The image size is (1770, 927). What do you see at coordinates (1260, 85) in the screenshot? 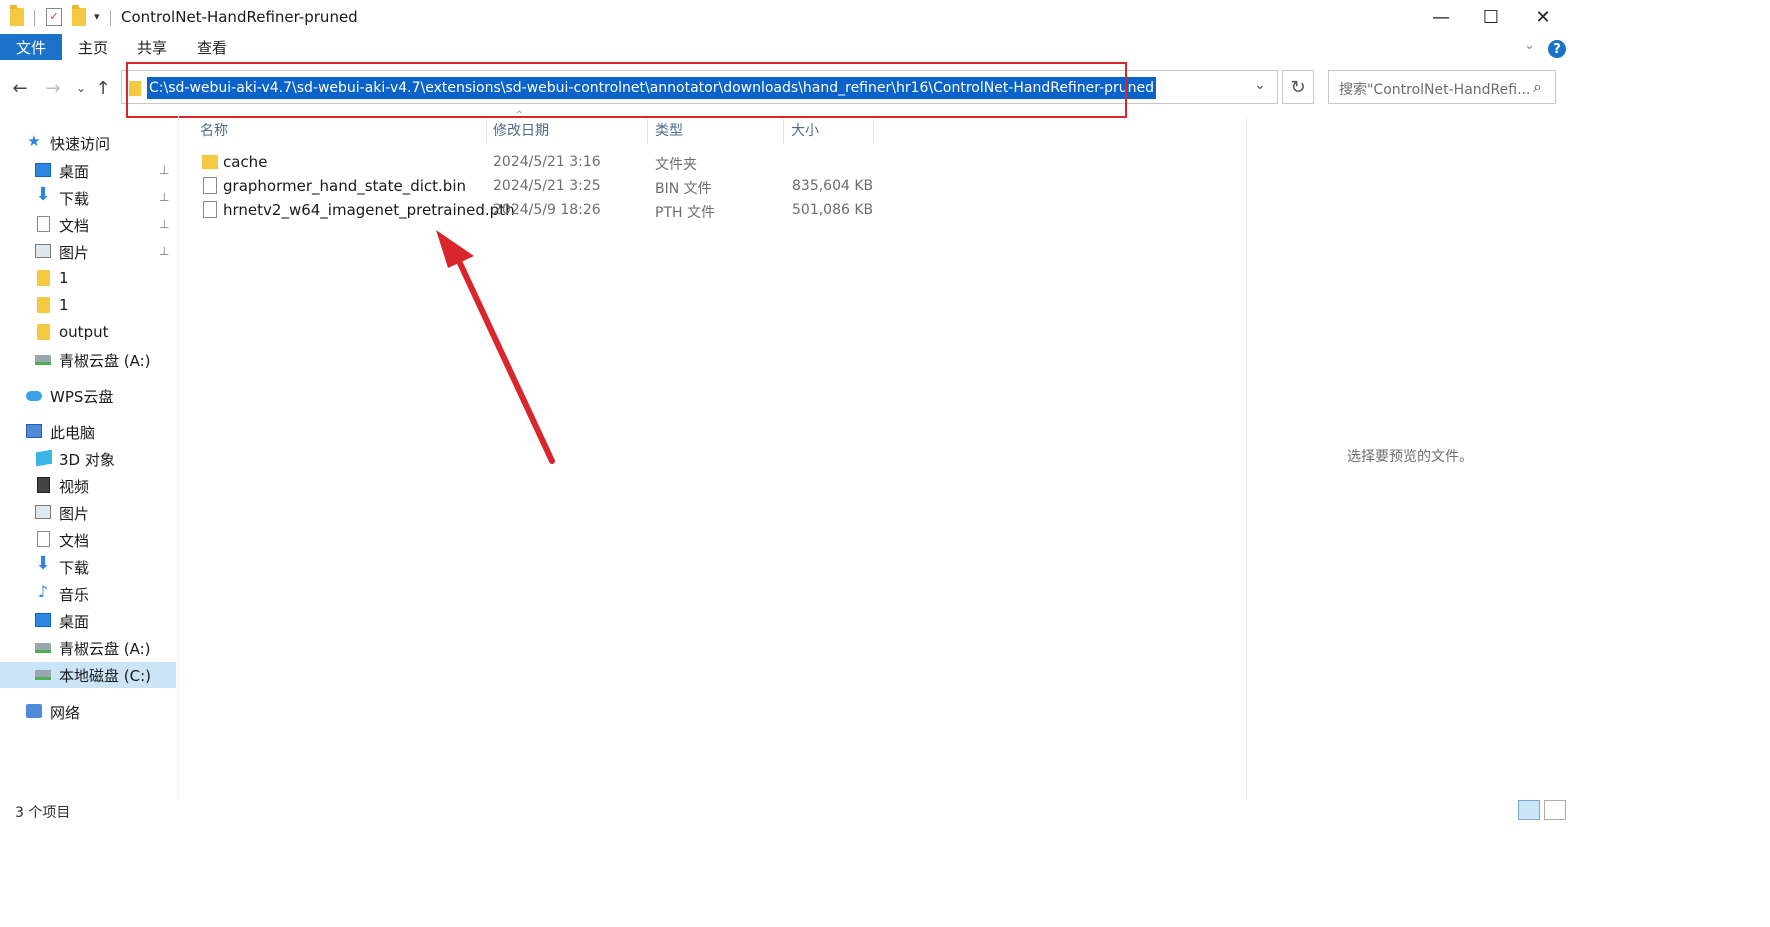
I see `chevron-down-icon: ⌄` at bounding box center [1260, 85].